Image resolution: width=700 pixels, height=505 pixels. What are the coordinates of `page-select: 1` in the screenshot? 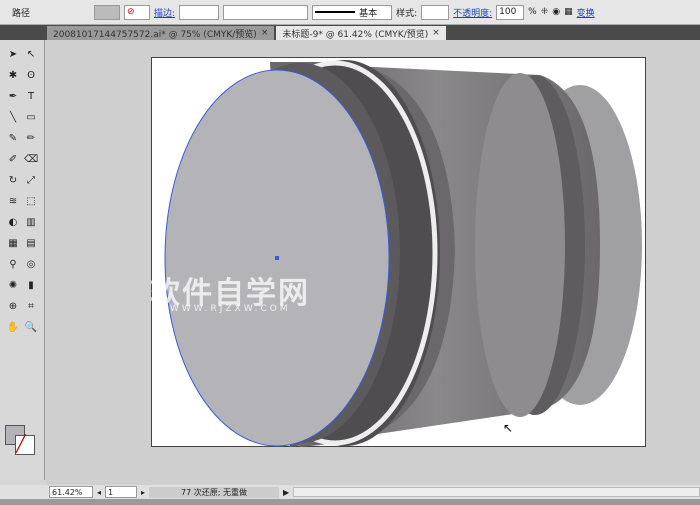 It's located at (121, 492).